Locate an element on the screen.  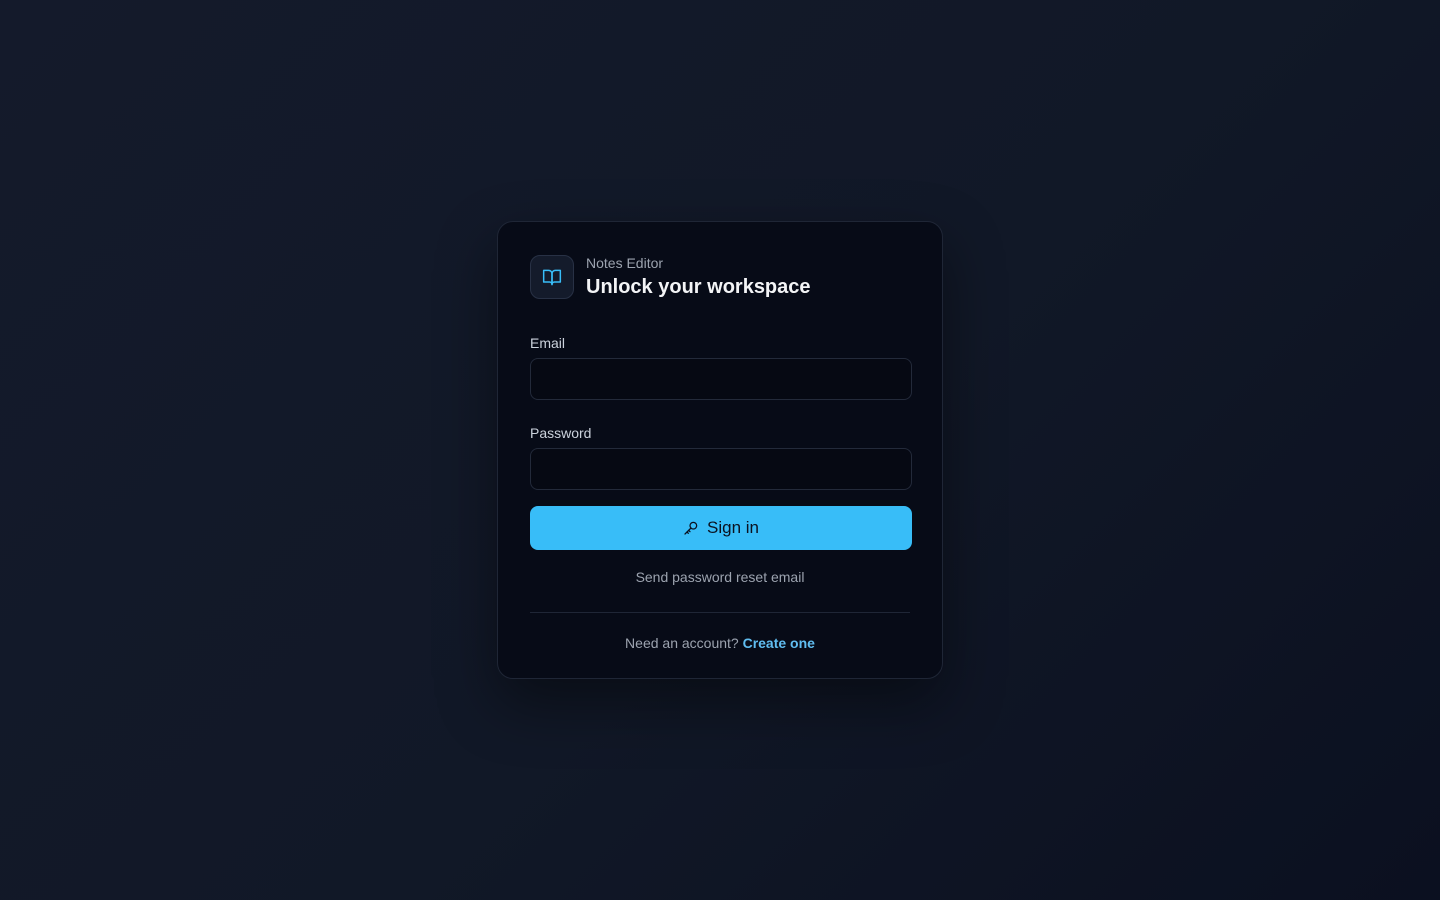
password-label: Password is located at coordinates (561, 433).